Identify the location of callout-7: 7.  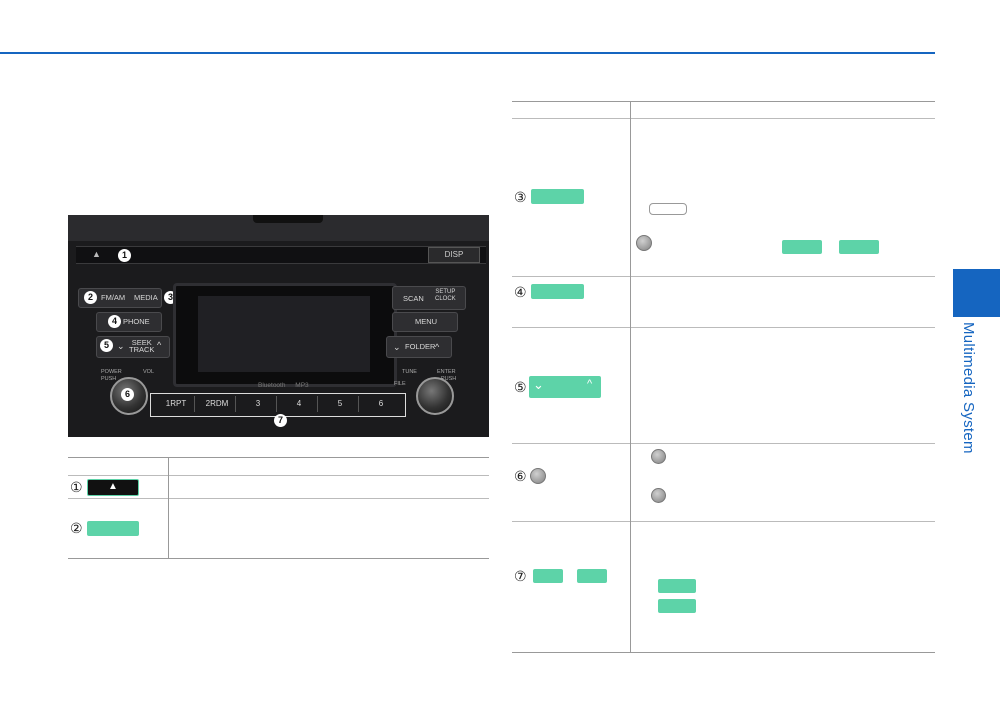
(280, 420).